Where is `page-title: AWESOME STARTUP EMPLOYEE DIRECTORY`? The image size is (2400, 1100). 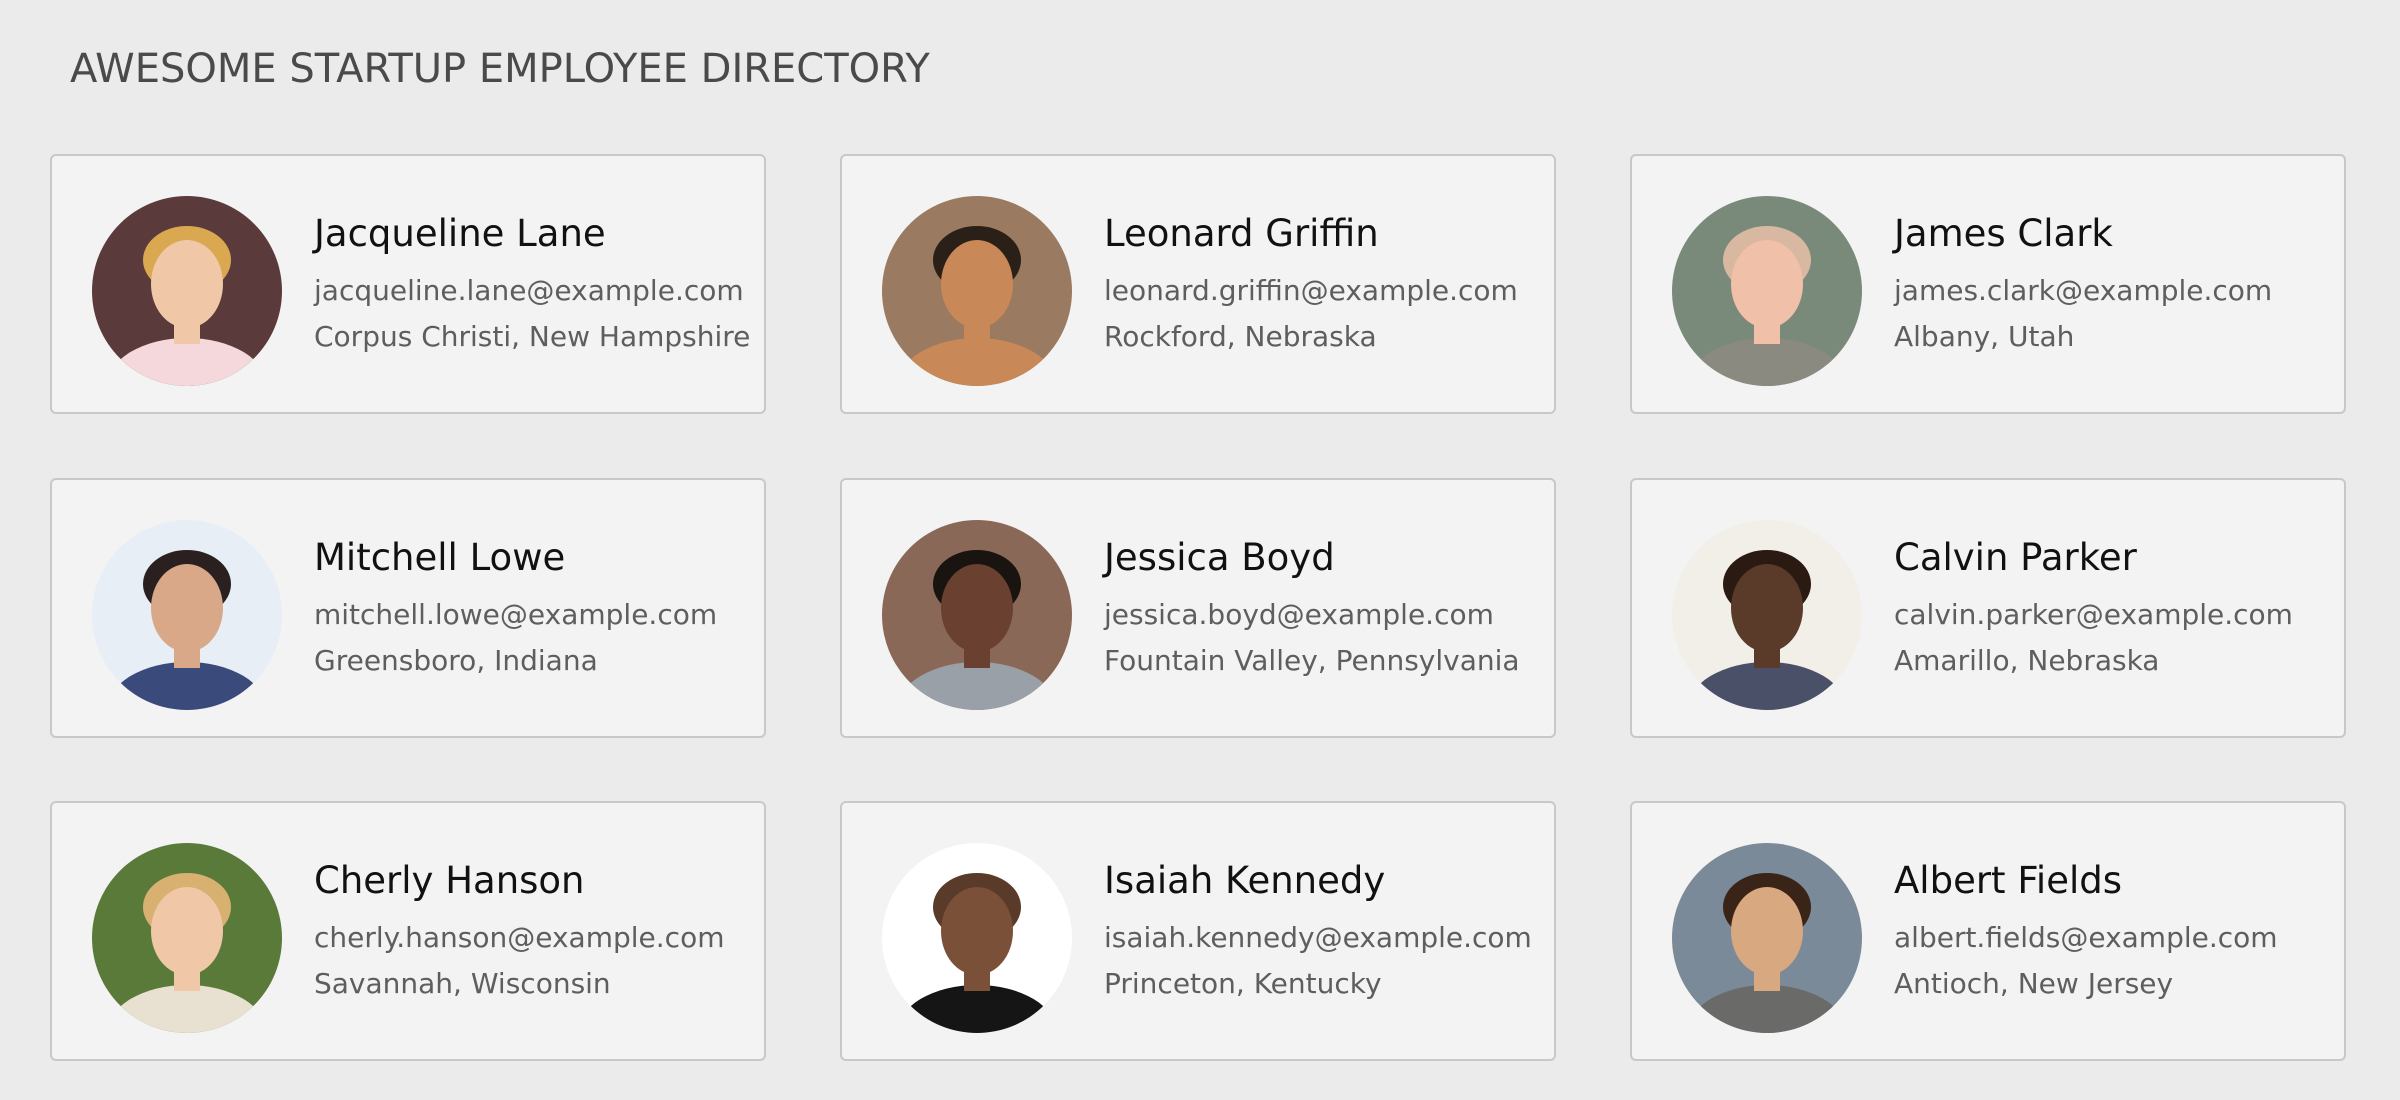 page-title: AWESOME STARTUP EMPLOYEE DIRECTORY is located at coordinates (500, 69).